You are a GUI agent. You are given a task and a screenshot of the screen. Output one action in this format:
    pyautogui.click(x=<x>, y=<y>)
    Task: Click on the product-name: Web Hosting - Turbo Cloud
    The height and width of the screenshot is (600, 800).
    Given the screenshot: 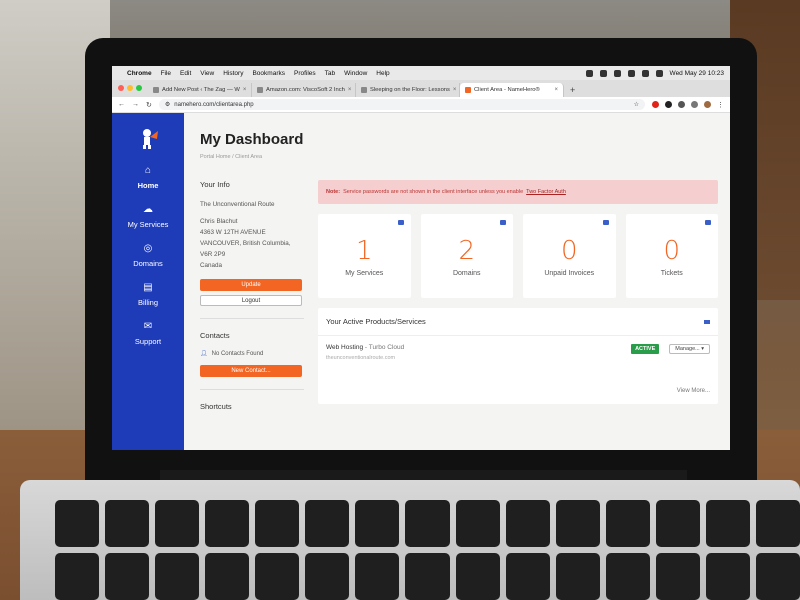 What is the action you would take?
    pyautogui.click(x=365, y=347)
    